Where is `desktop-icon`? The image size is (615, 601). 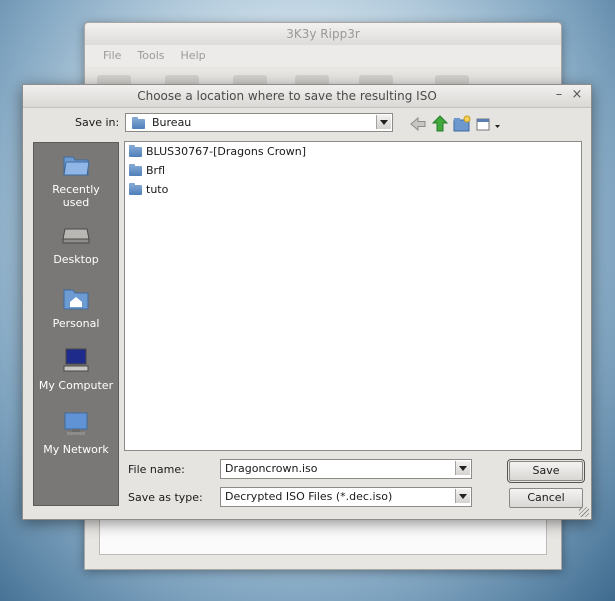 desktop-icon is located at coordinates (76, 236).